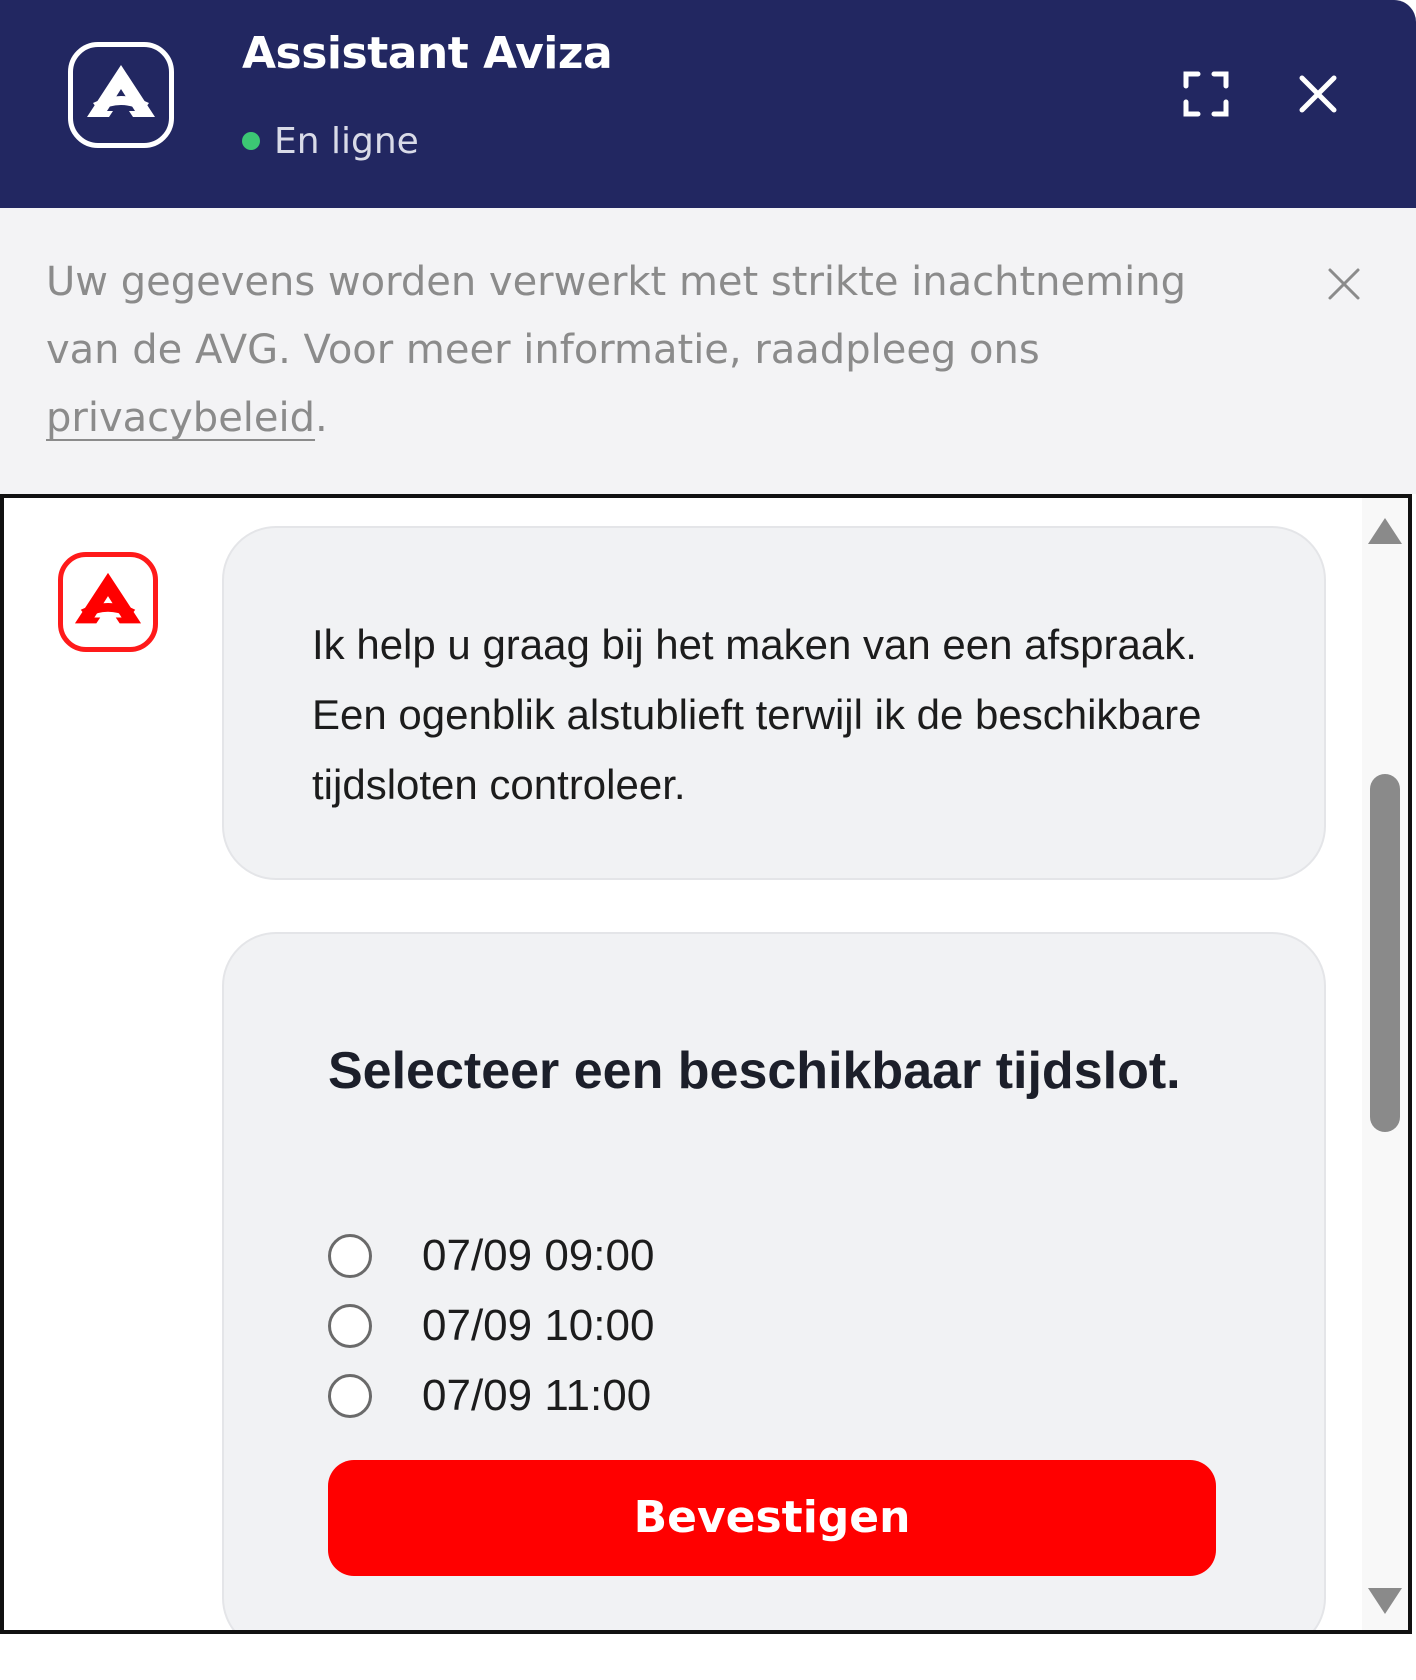  I want to click on chat-scrollbar, so click(1385, 1064).